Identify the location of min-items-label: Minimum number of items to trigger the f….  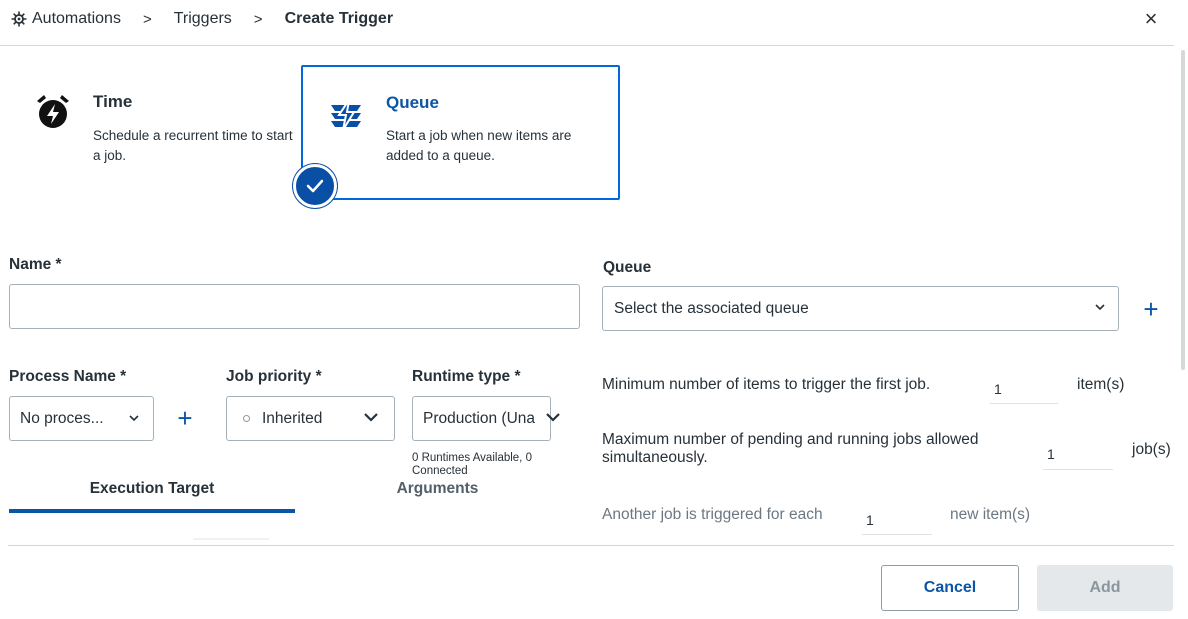
(766, 384).